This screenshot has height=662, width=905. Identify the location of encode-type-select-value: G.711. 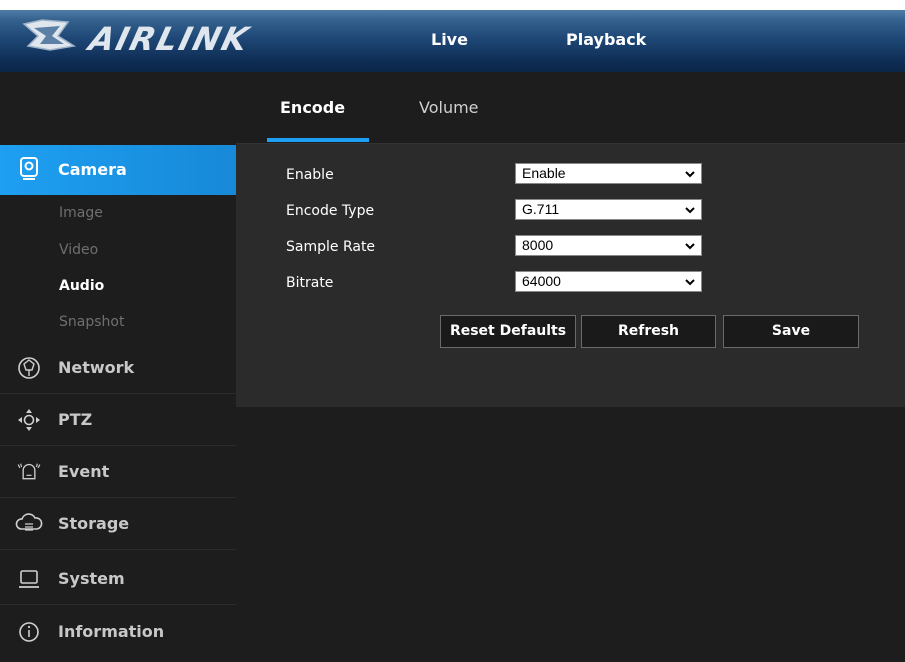
(541, 209).